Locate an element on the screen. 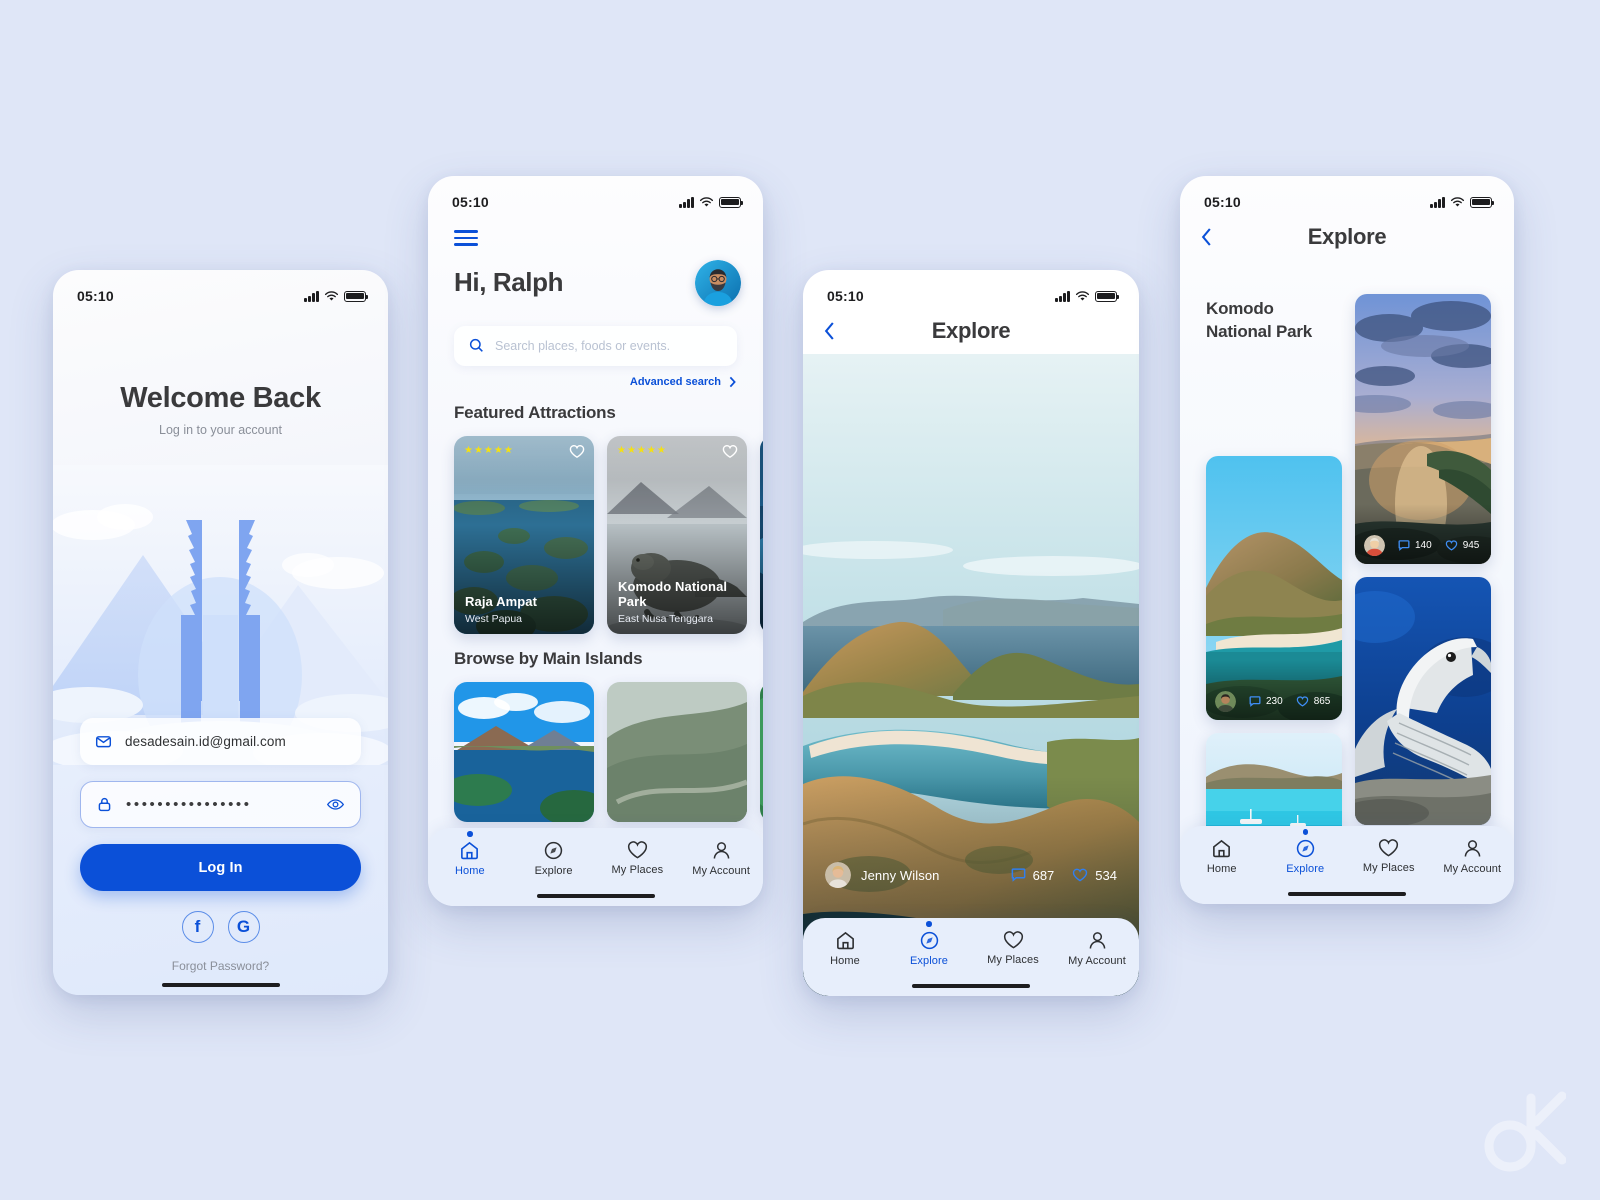  masonry-column-right: 140 945 is located at coordinates (1423, 599).